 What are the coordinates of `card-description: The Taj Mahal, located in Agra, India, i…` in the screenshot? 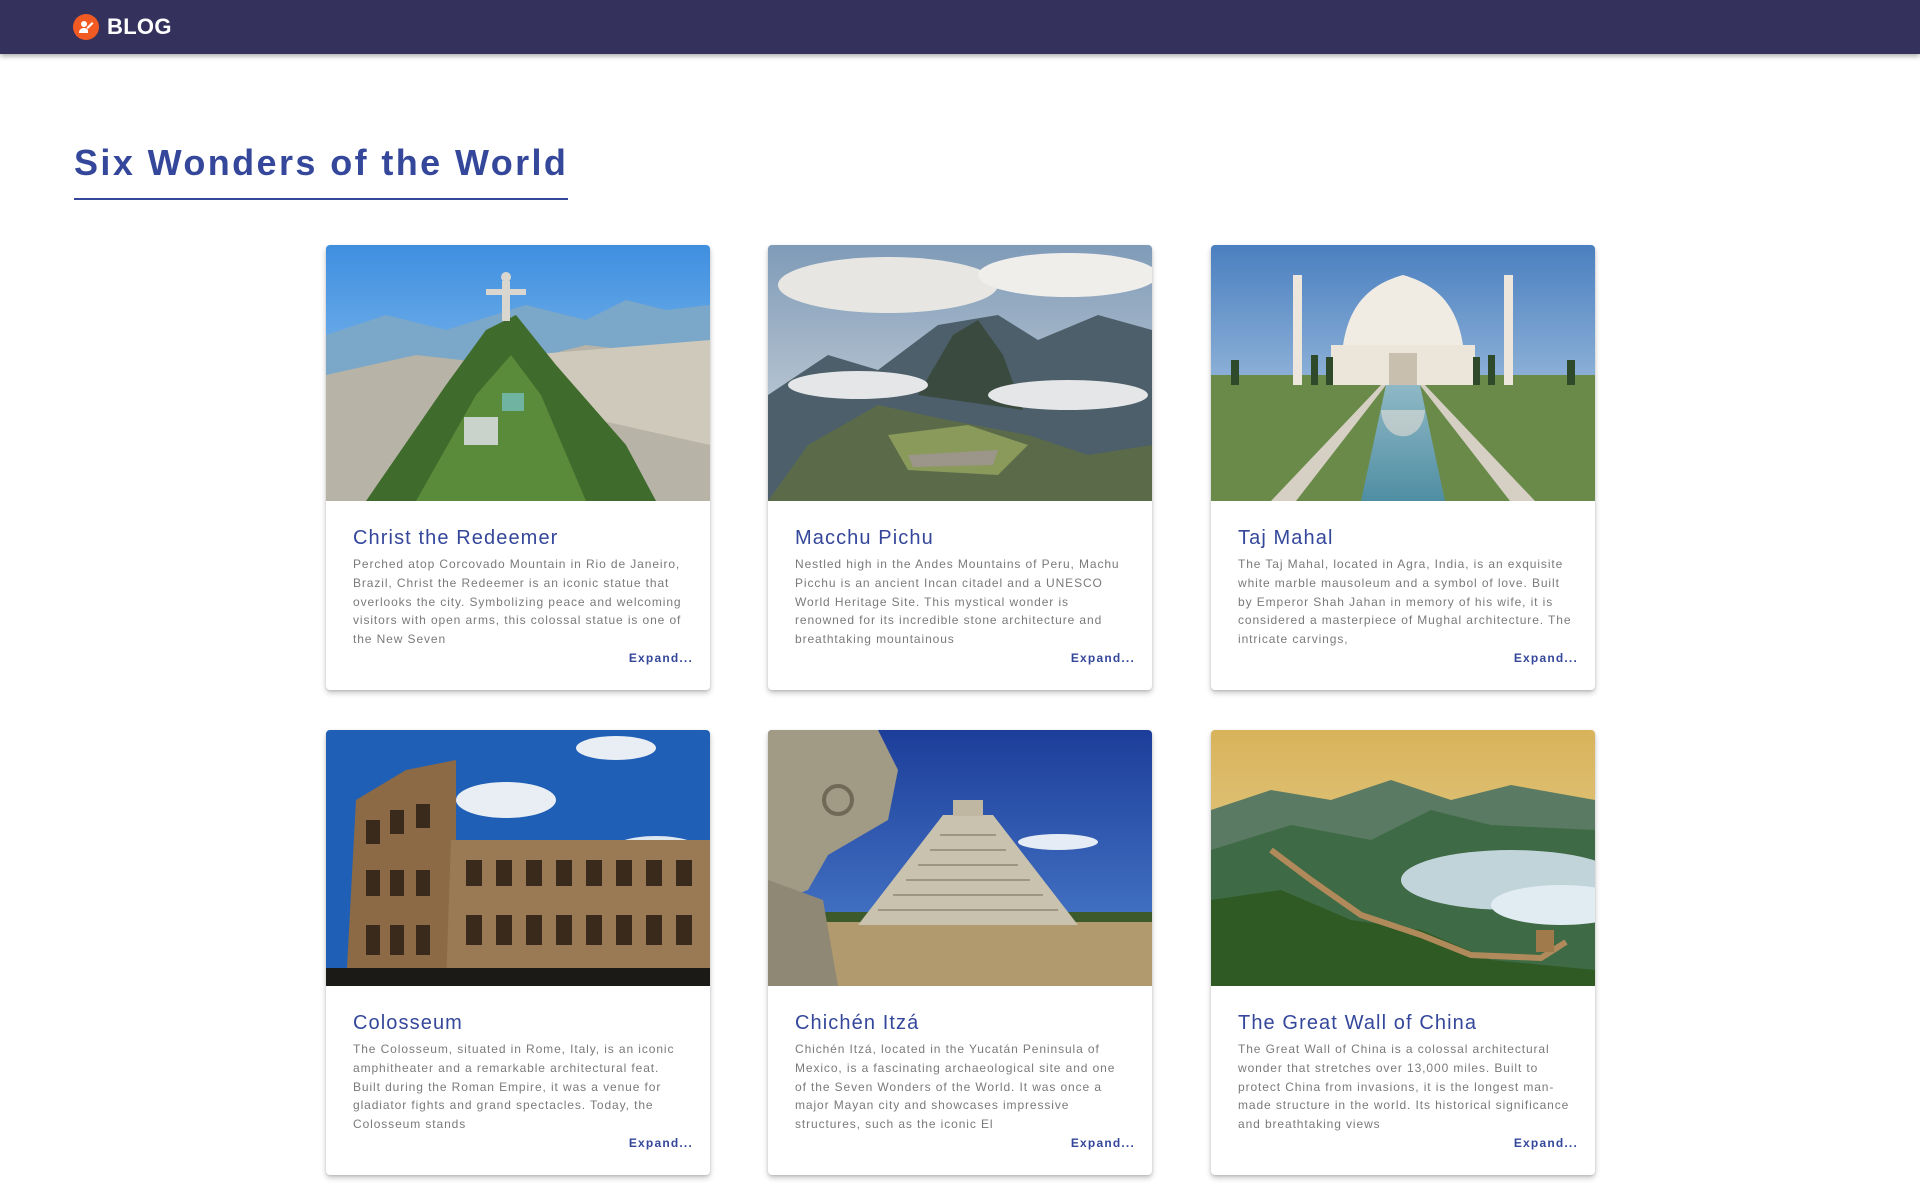 It's located at (1405, 602).